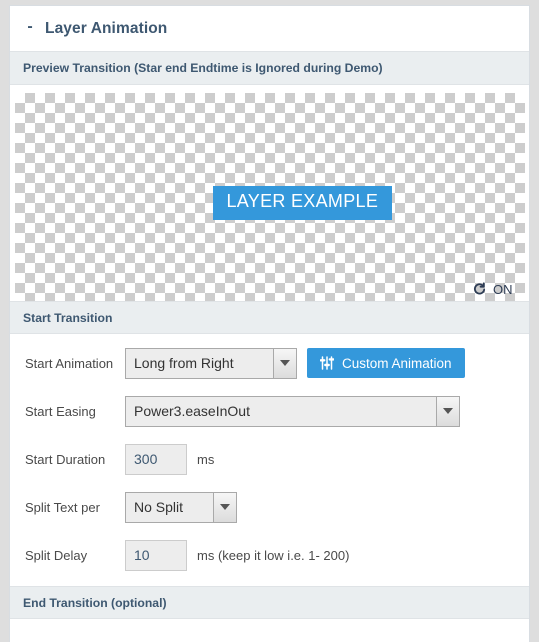 The width and height of the screenshot is (539, 642). Describe the element at coordinates (156, 459) in the screenshot. I see `start-duration-input` at that location.